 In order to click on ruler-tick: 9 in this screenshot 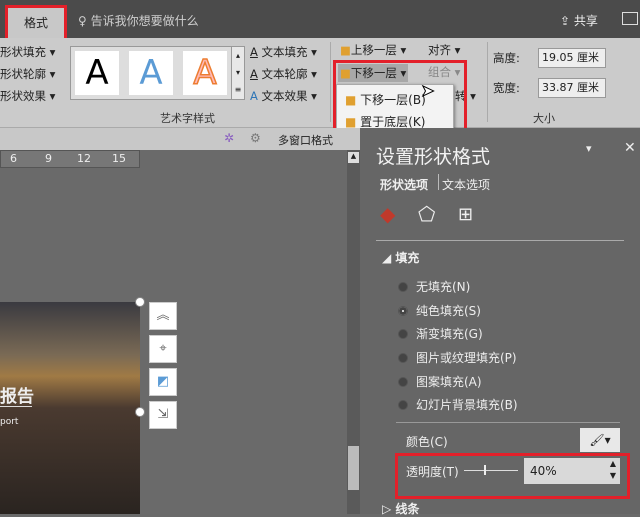, I will do `click(48, 158)`.